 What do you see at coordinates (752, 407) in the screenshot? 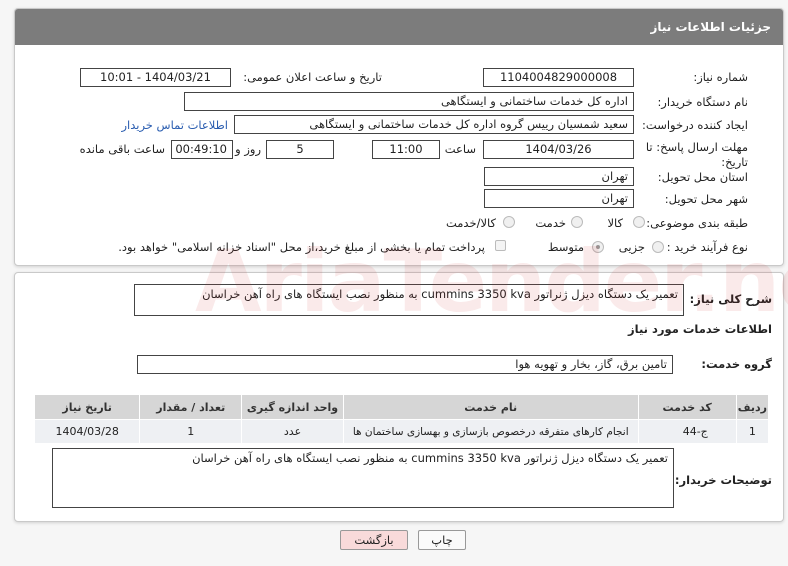
I see `col-row-number: ردیف` at bounding box center [752, 407].